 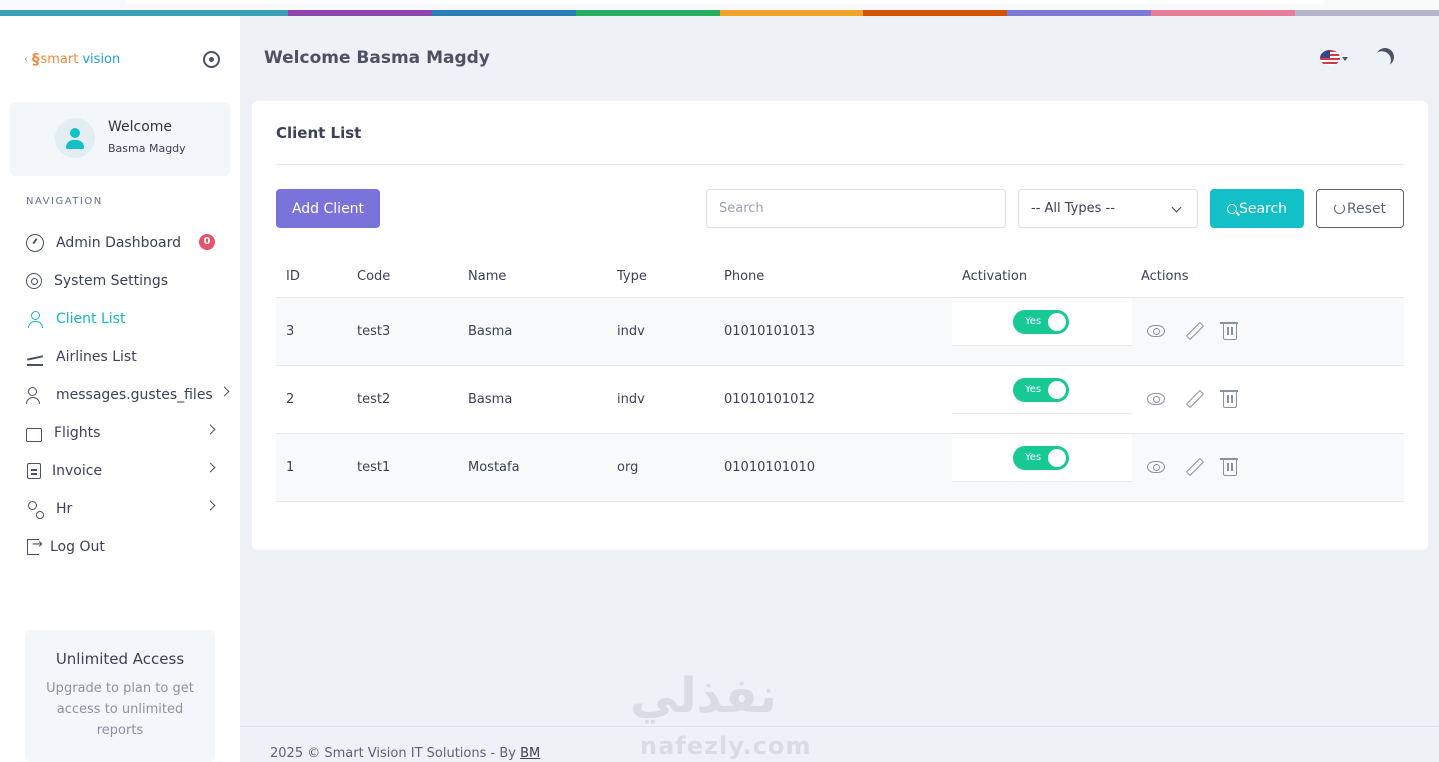 I want to click on watermark-latin: nafezly.com, so click(x=726, y=746).